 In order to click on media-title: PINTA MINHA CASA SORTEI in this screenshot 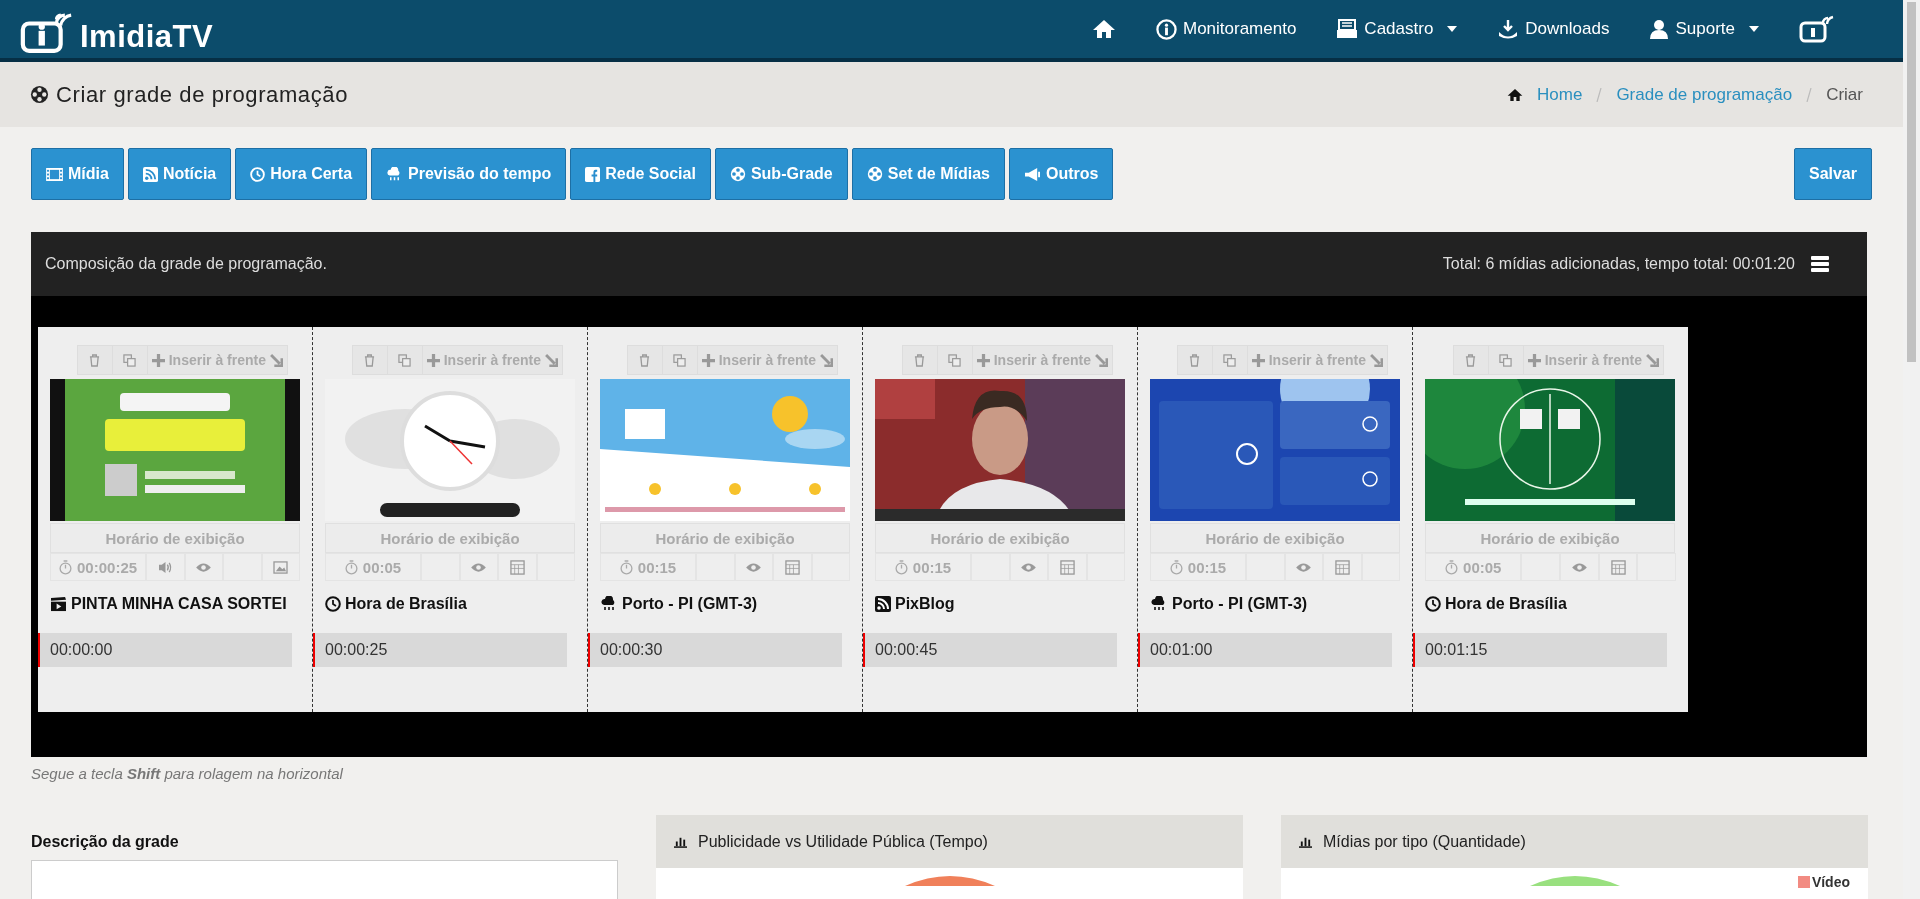, I will do `click(179, 604)`.